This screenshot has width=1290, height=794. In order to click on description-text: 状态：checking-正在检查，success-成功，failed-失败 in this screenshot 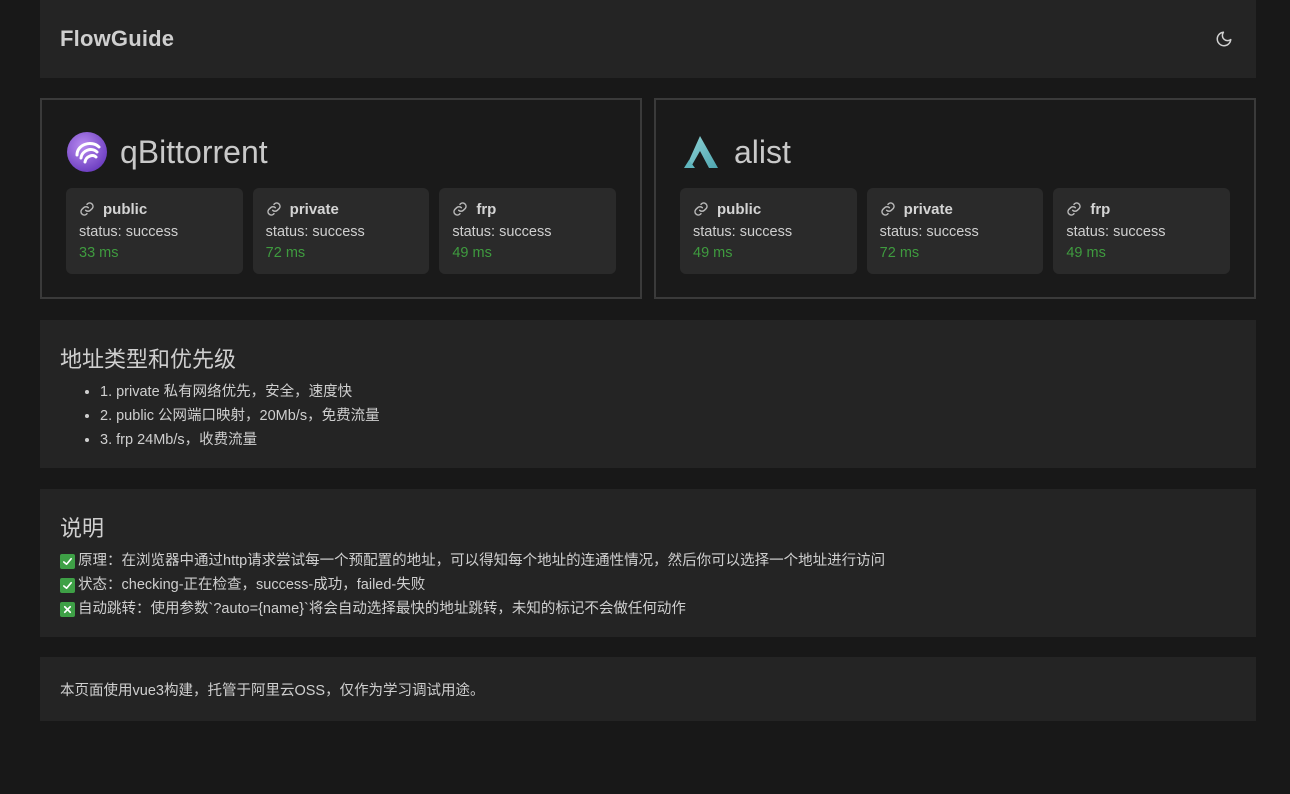, I will do `click(252, 585)`.